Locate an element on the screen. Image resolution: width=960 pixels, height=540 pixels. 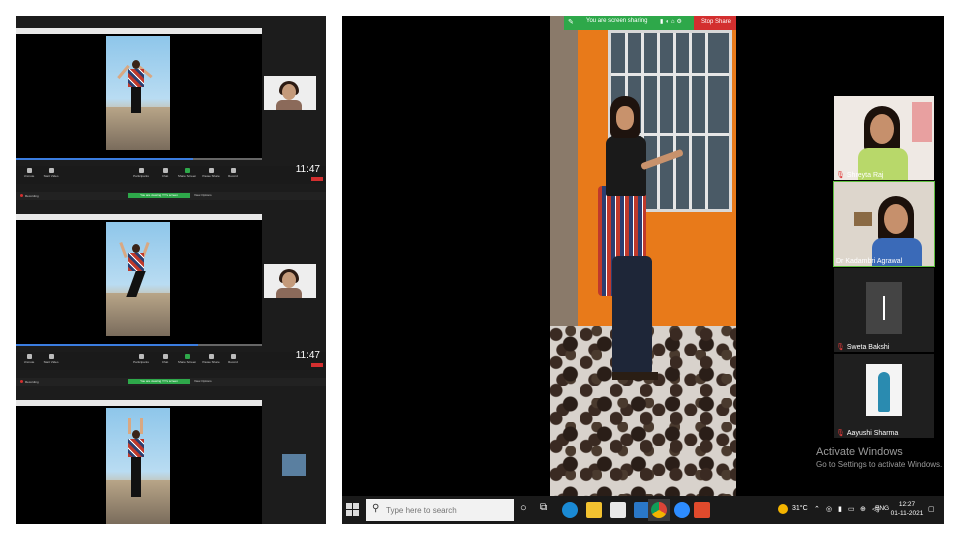
tray-chevron-icon: ⌃ is located at coordinates (817, 509).